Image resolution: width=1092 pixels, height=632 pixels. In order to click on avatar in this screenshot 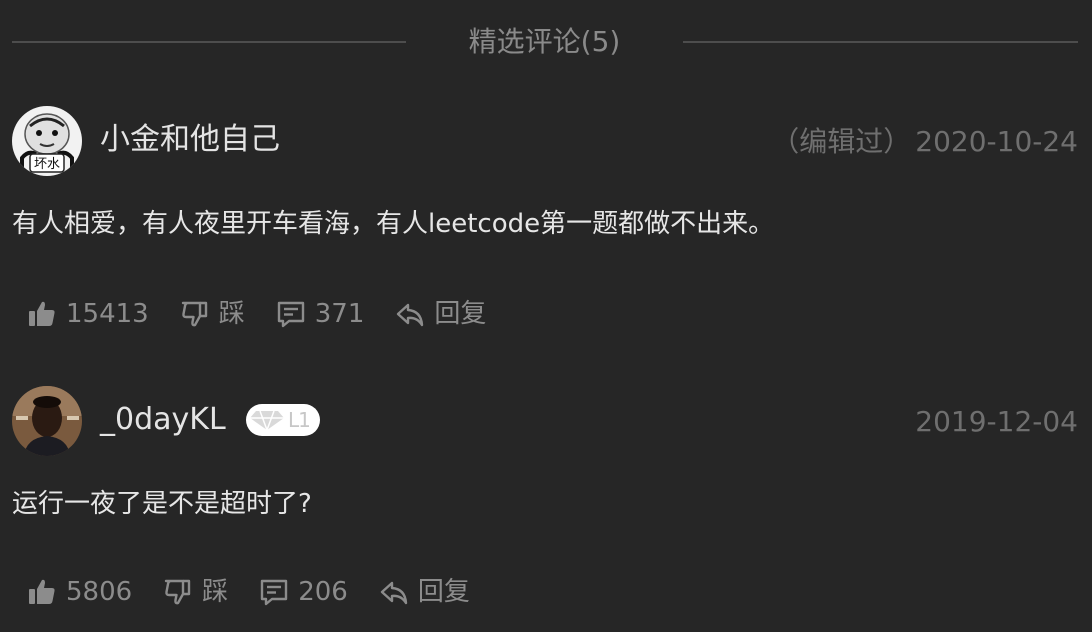, I will do `click(47, 421)`.